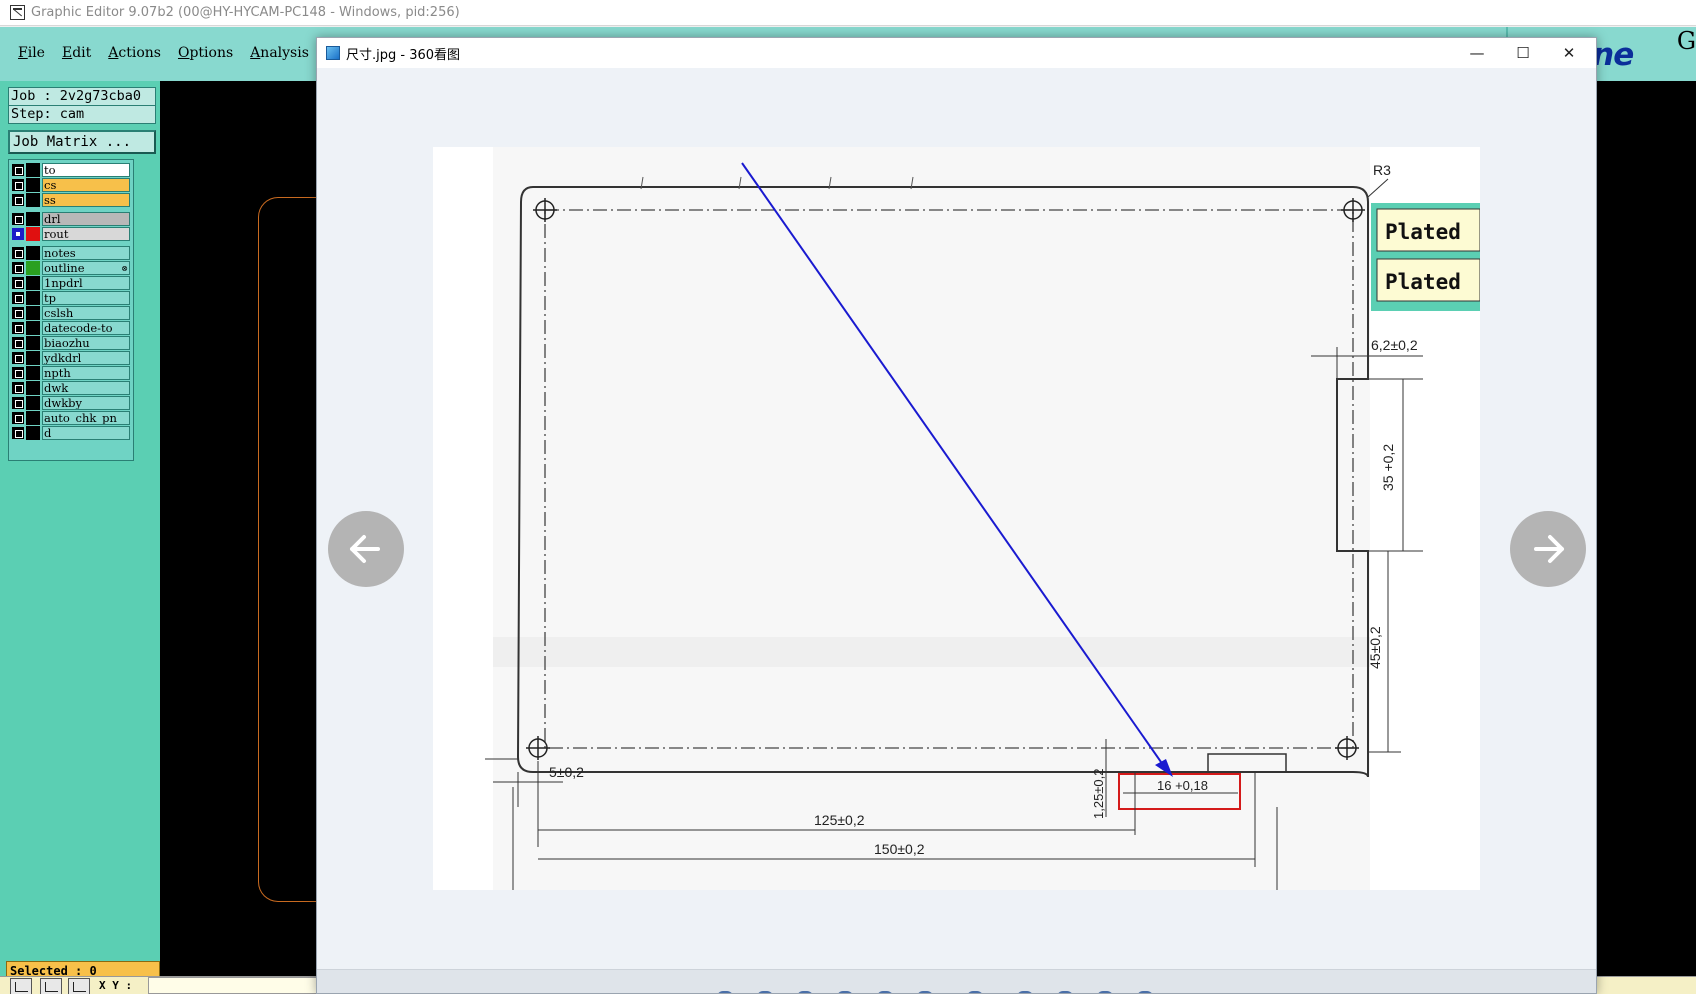 This screenshot has width=1696, height=994. I want to click on layer-row-ss: ss, so click(71, 200).